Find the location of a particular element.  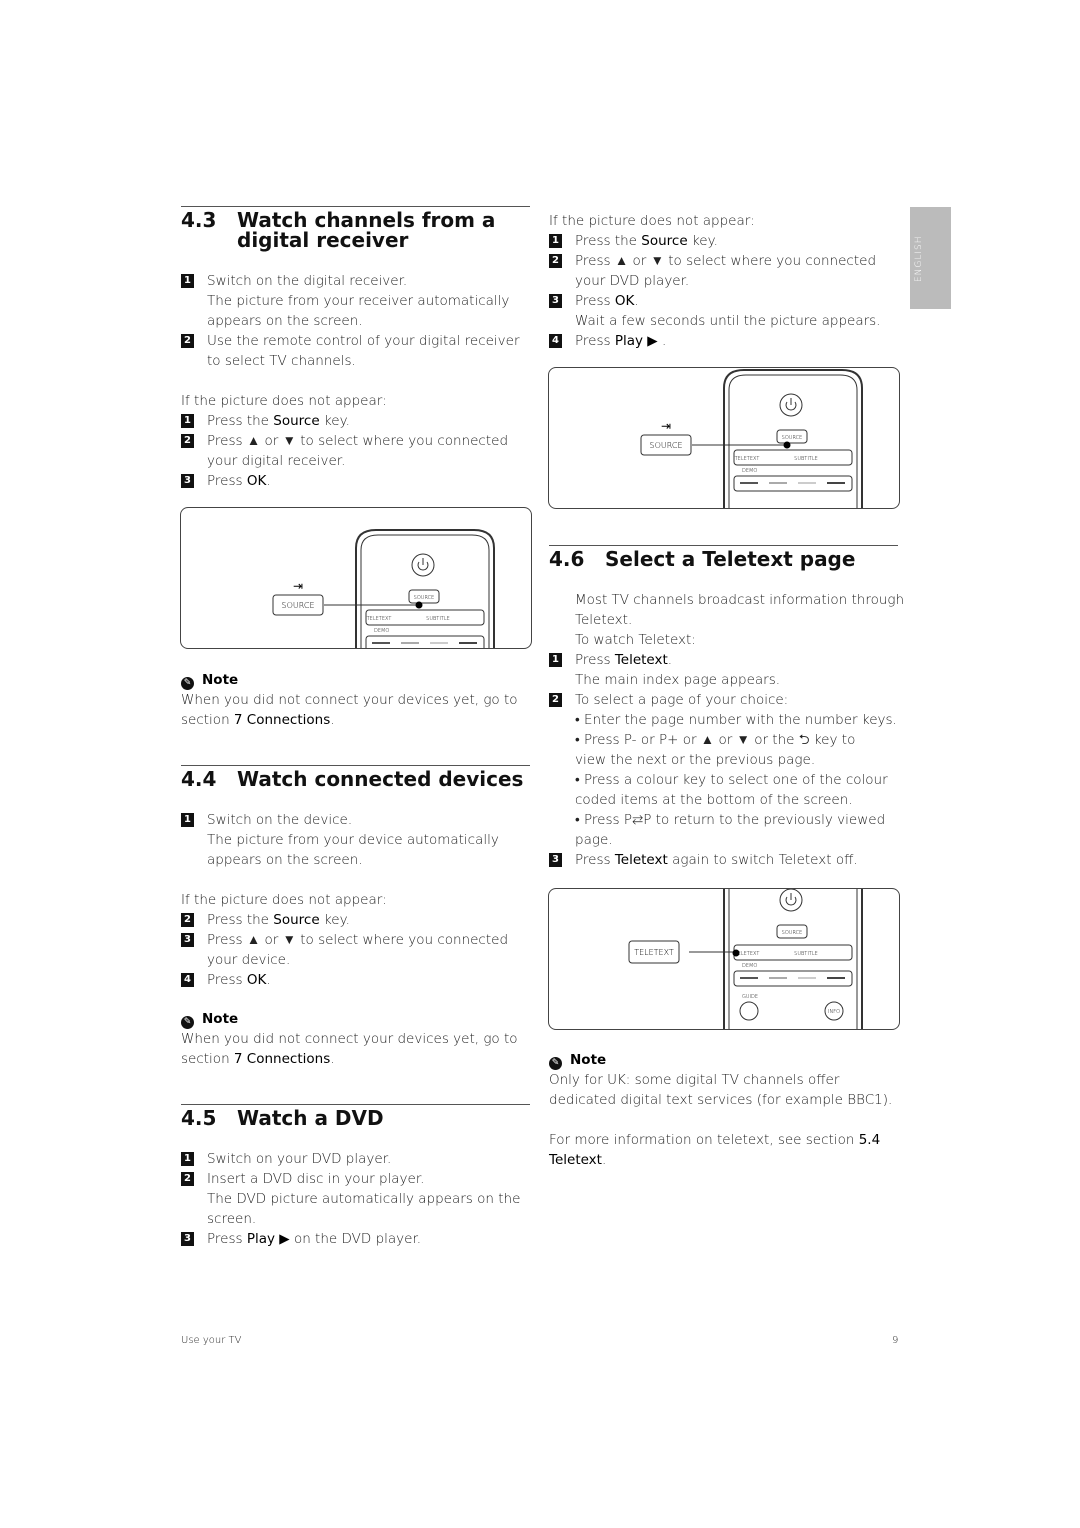

language-tab: ENGLISH is located at coordinates (930, 258).